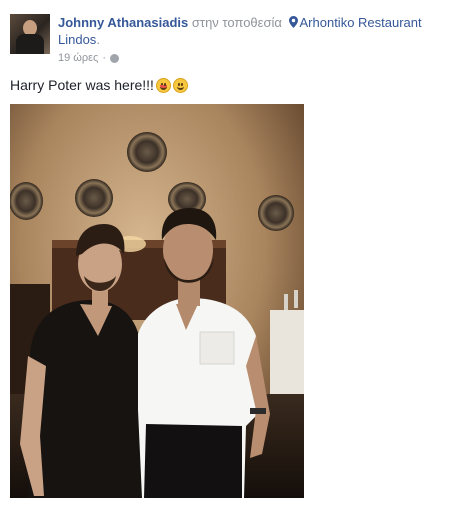 The width and height of the screenshot is (466, 509). I want to click on globe-icon, so click(115, 58).